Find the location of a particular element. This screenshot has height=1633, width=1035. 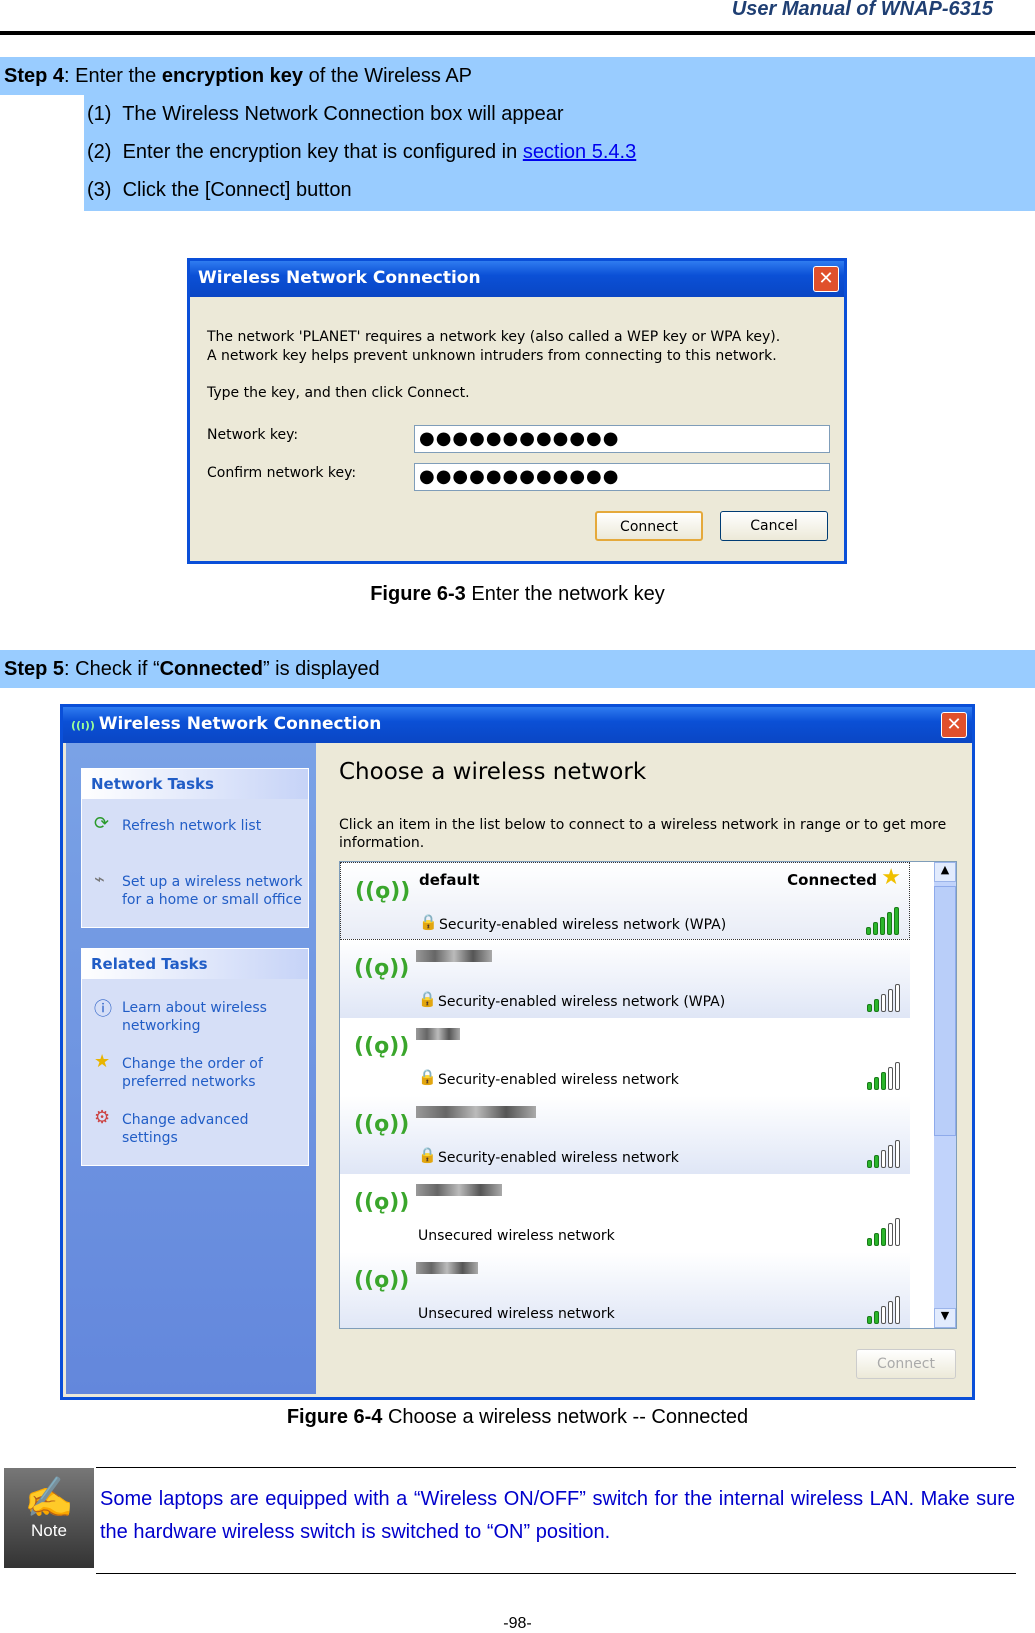

note-rule-bottom is located at coordinates (556, 1573).